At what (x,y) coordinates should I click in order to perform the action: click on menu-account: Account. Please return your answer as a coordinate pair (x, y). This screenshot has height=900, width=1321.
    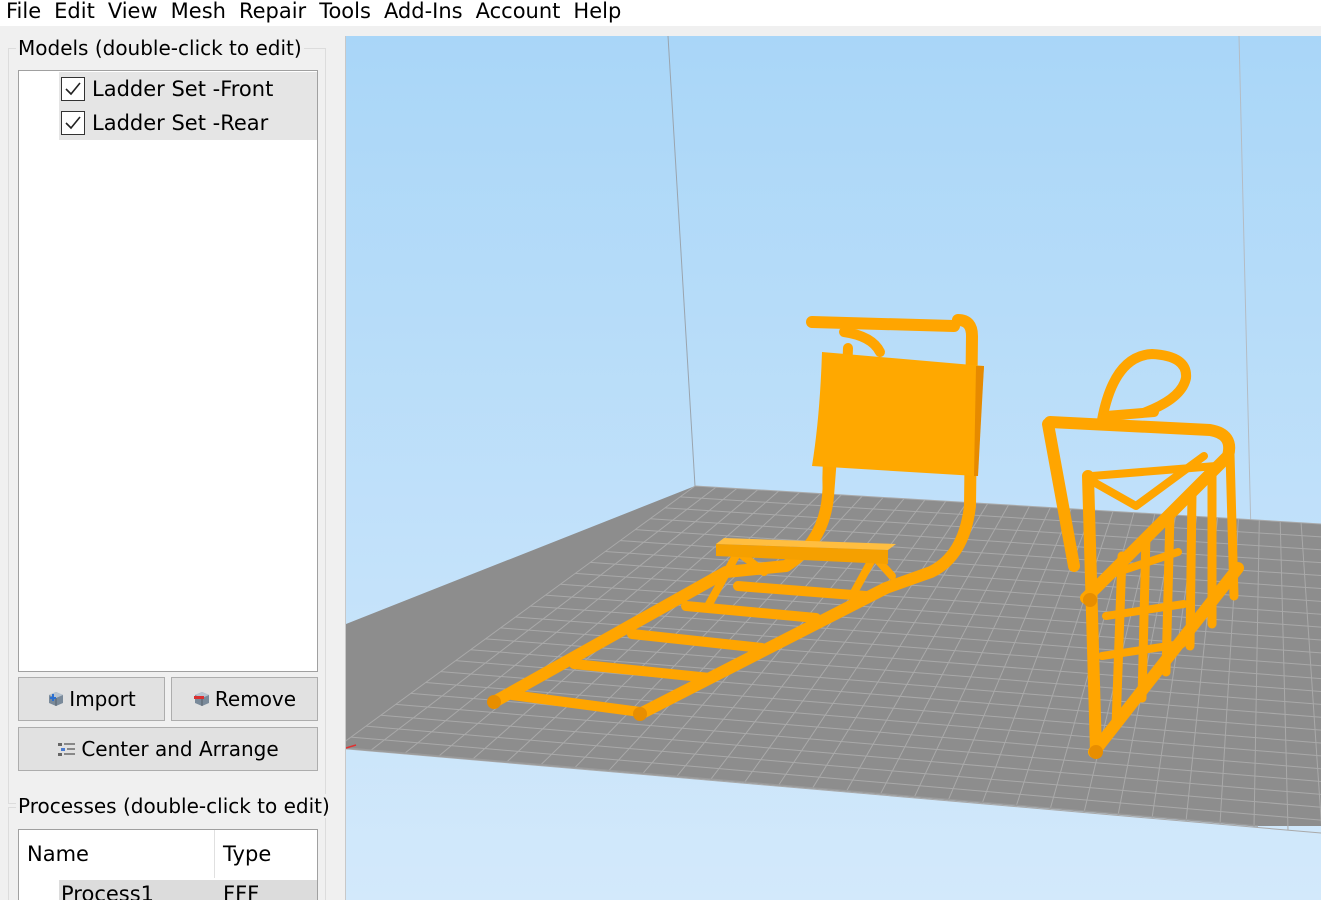
    Looking at the image, I should click on (519, 11).